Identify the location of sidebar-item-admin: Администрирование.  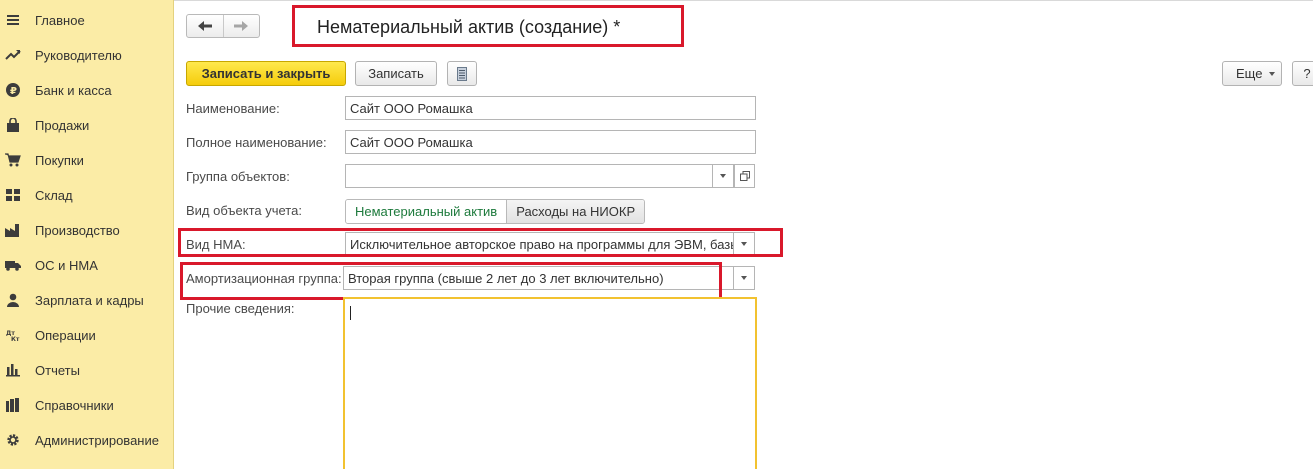
(87, 440).